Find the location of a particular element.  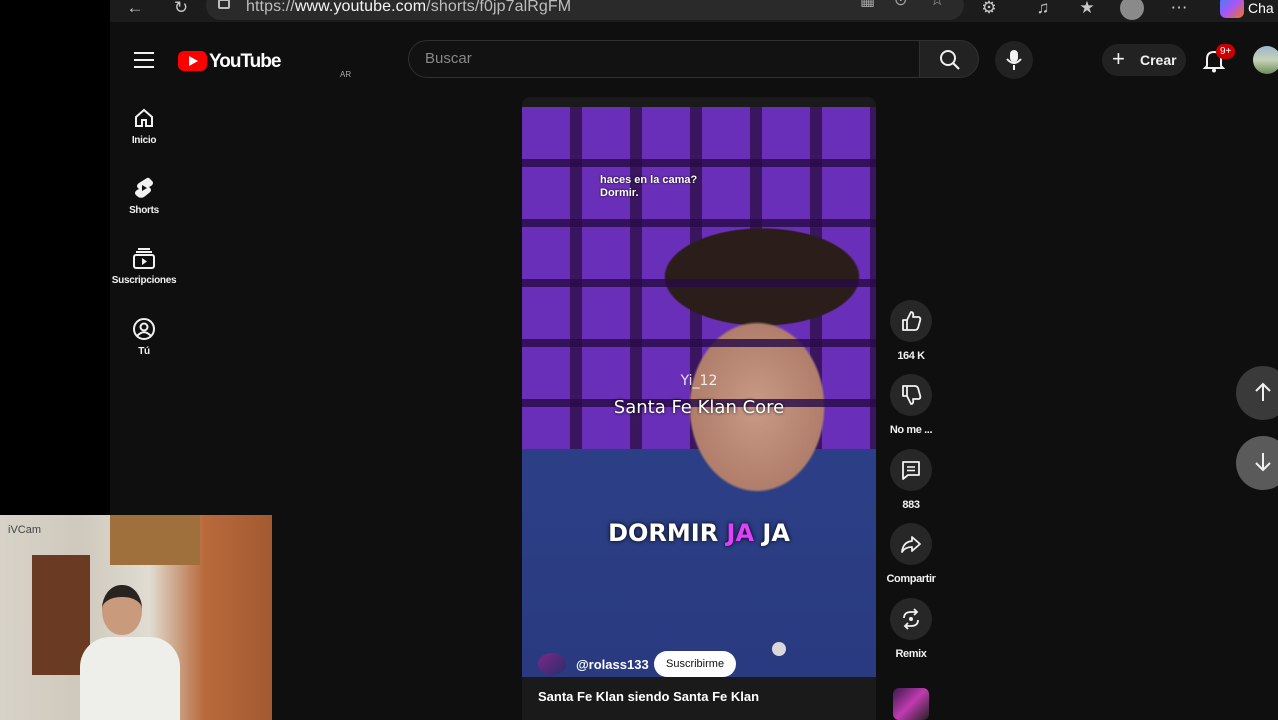

overlay-title: Santa Fe Klan Core is located at coordinates (699, 407).